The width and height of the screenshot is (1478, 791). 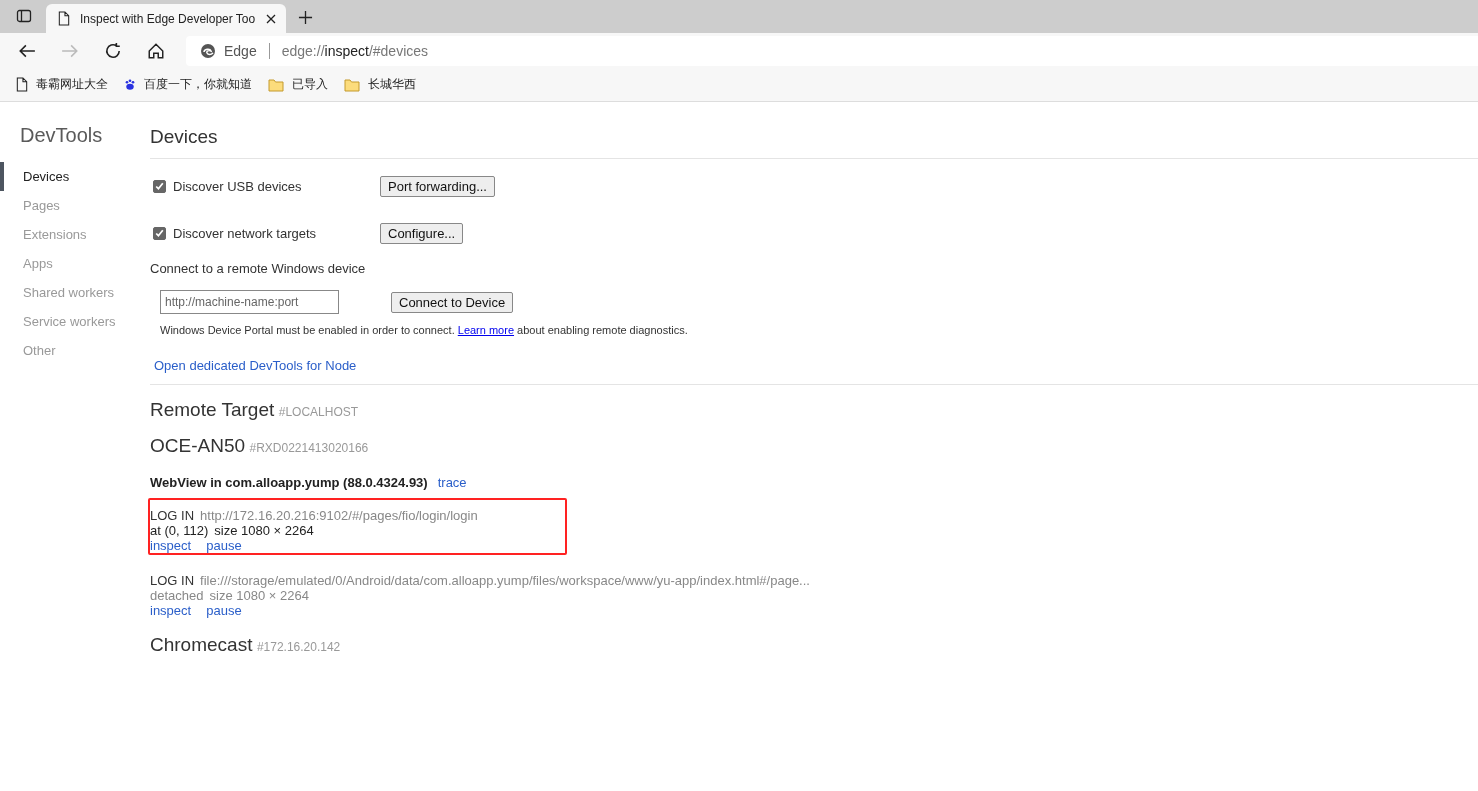 What do you see at coordinates (179, 530) in the screenshot?
I see `page-position: at (0, 112)` at bounding box center [179, 530].